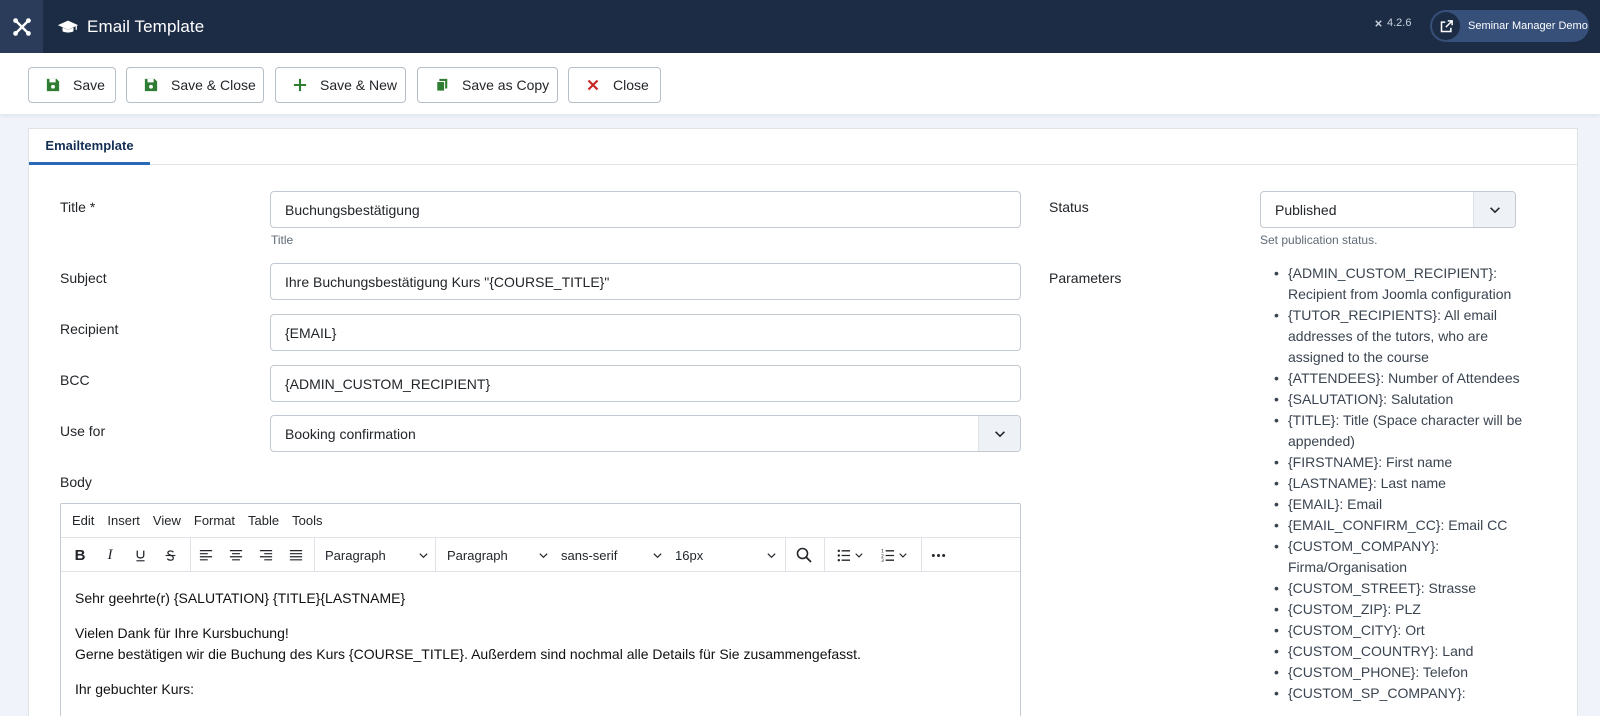 The width and height of the screenshot is (1600, 716). I want to click on font-family-value: sans-serif, so click(589, 555).